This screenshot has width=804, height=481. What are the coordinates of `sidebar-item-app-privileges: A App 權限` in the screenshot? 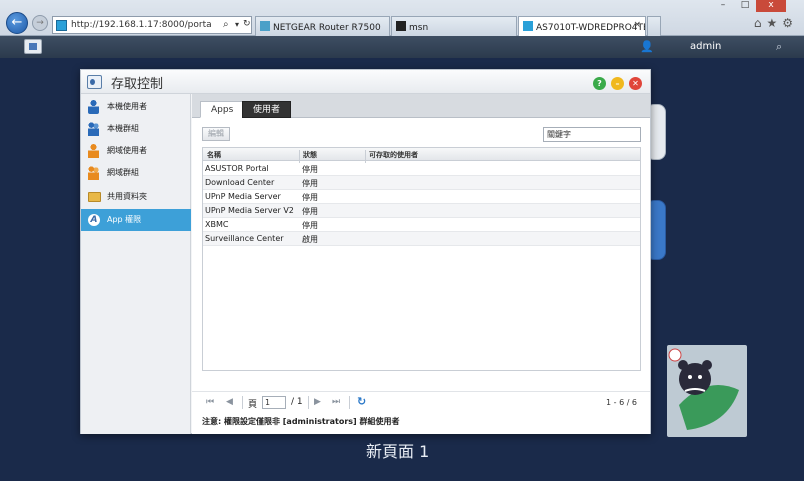 It's located at (136, 220).